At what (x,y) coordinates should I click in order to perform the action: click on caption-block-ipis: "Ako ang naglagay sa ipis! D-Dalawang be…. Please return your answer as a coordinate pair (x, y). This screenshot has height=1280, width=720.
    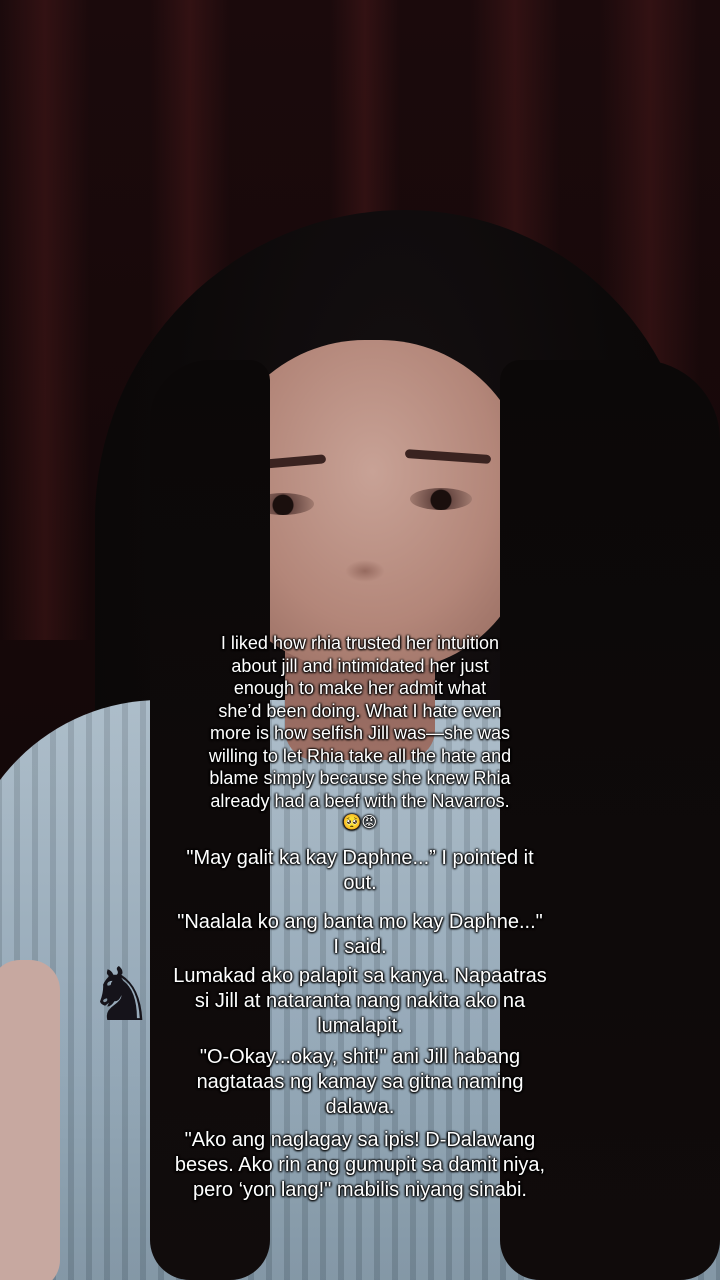
    Looking at the image, I should click on (360, 1165).